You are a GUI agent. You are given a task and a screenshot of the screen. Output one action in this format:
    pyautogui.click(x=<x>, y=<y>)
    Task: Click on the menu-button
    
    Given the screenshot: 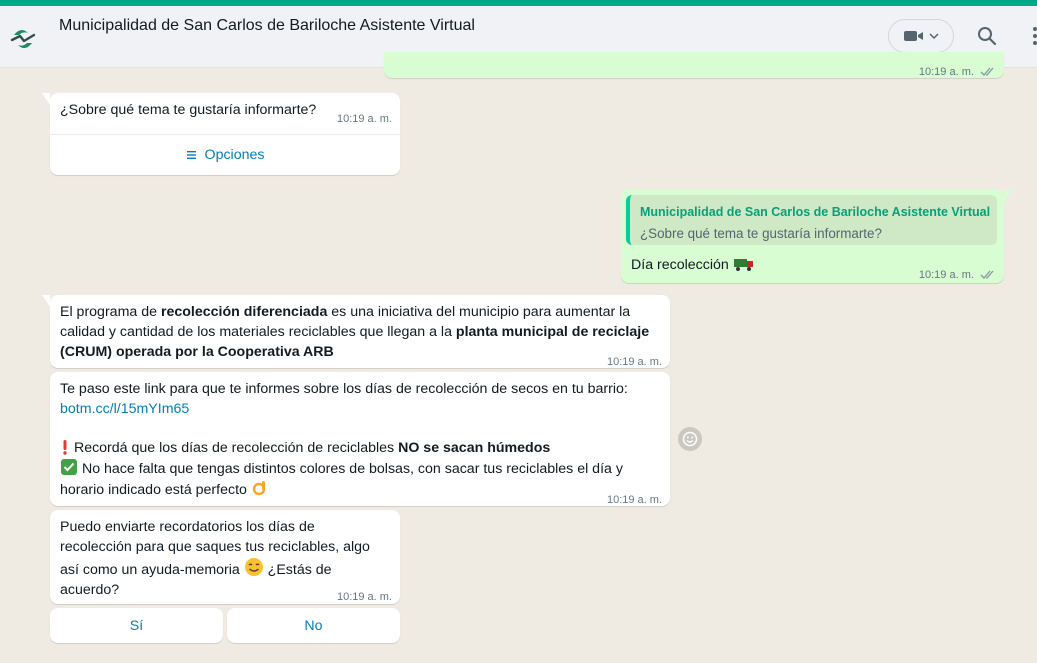 What is the action you would take?
    pyautogui.click(x=1032, y=36)
    